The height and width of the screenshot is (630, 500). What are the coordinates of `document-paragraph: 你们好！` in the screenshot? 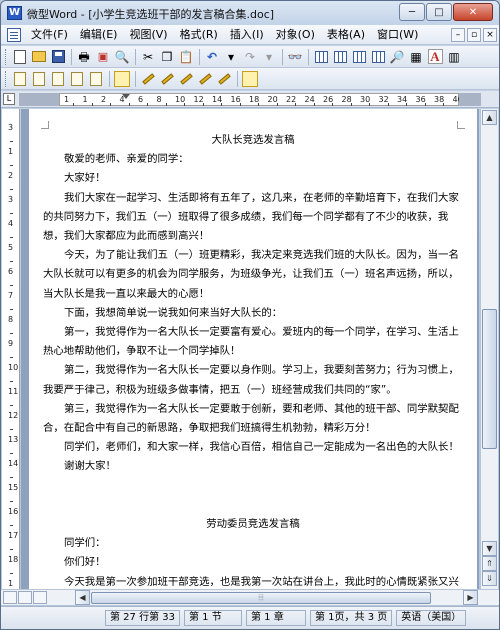 It's located at (253, 562).